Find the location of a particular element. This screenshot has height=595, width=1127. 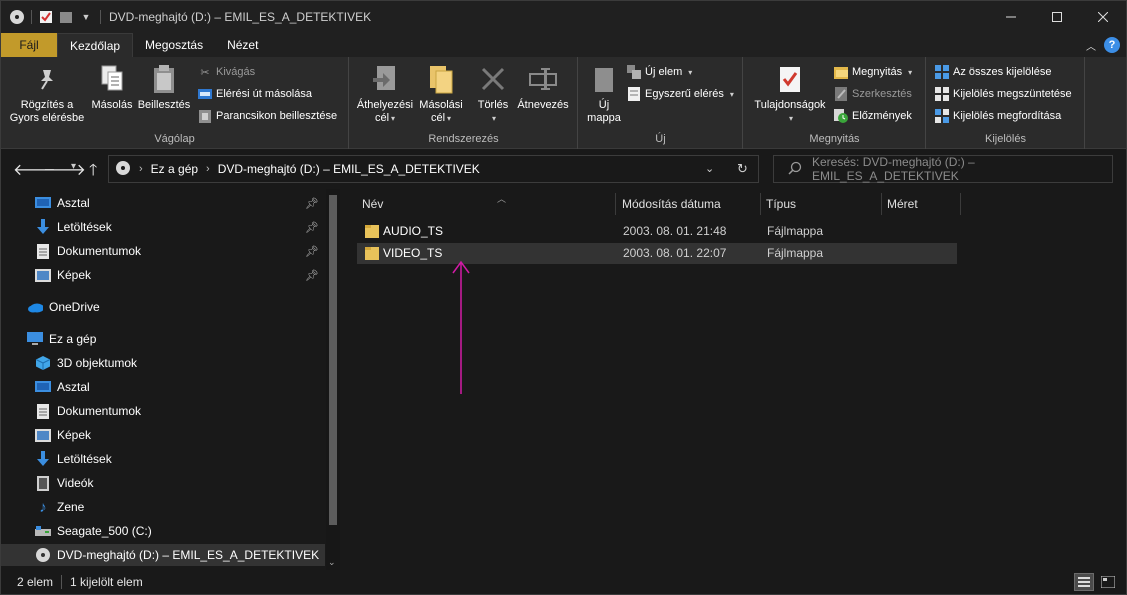

group-label-select: Kijelölés is located at coordinates (1005, 139).